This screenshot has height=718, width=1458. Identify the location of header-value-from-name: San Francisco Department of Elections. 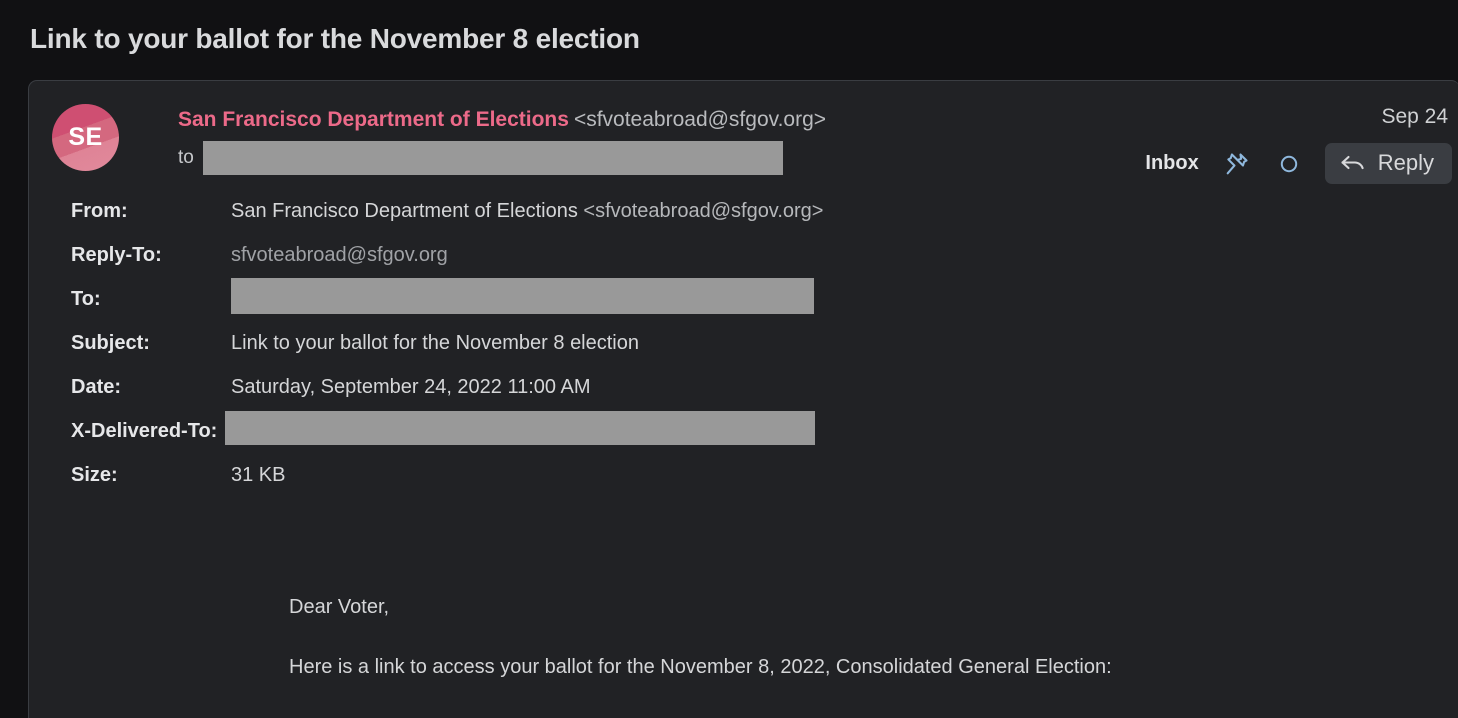
(404, 210).